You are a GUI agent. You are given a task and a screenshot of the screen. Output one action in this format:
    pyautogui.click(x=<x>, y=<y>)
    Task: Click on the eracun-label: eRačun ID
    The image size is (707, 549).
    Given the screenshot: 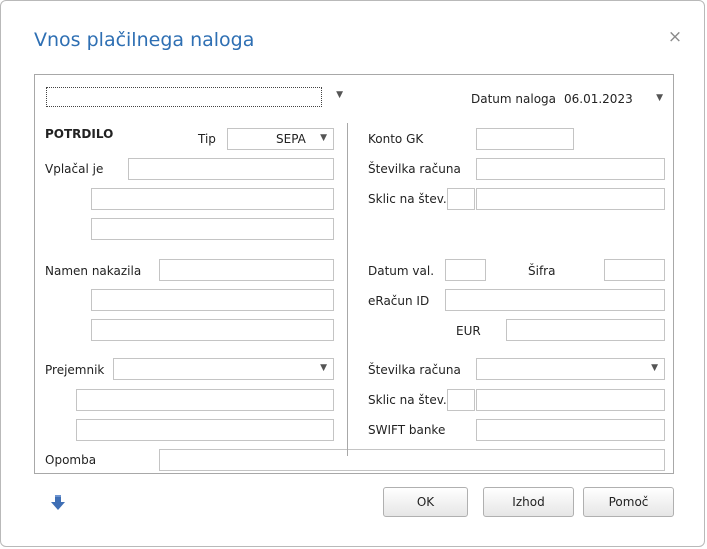 What is the action you would take?
    pyautogui.click(x=399, y=301)
    